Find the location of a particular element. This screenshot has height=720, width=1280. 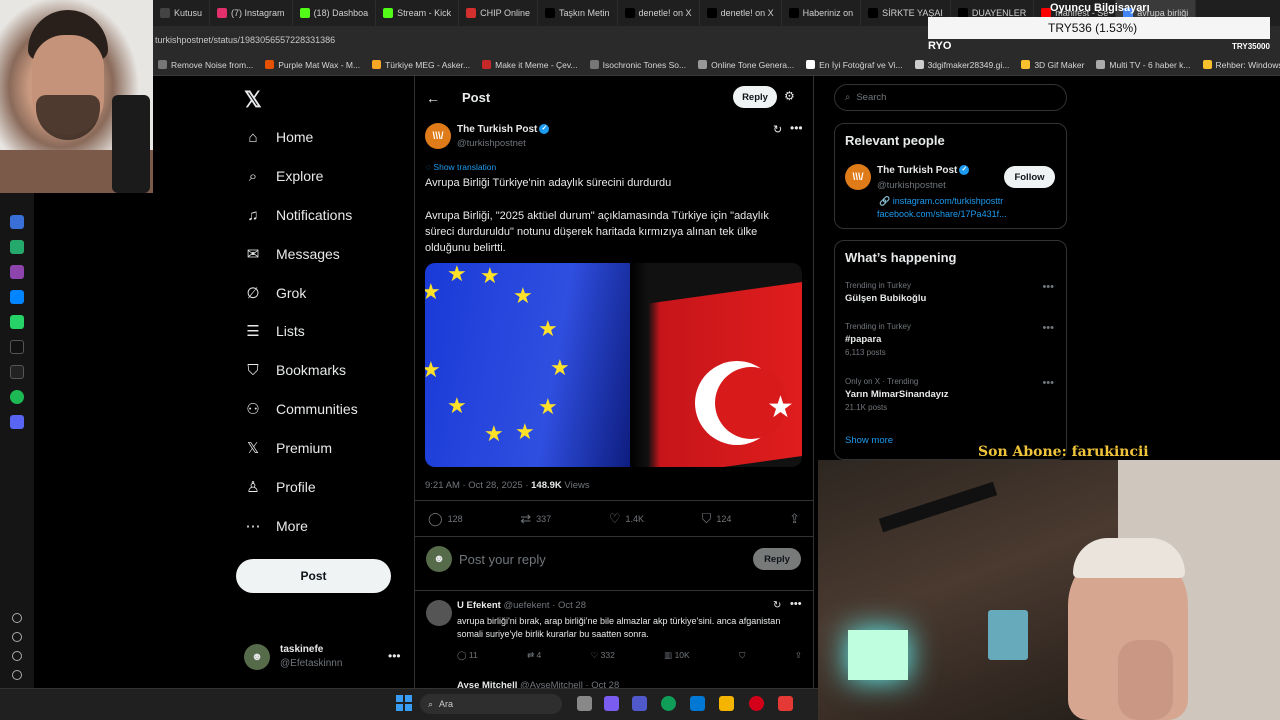

browser-tab: Taşkın Metin is located at coordinates (578, 13).